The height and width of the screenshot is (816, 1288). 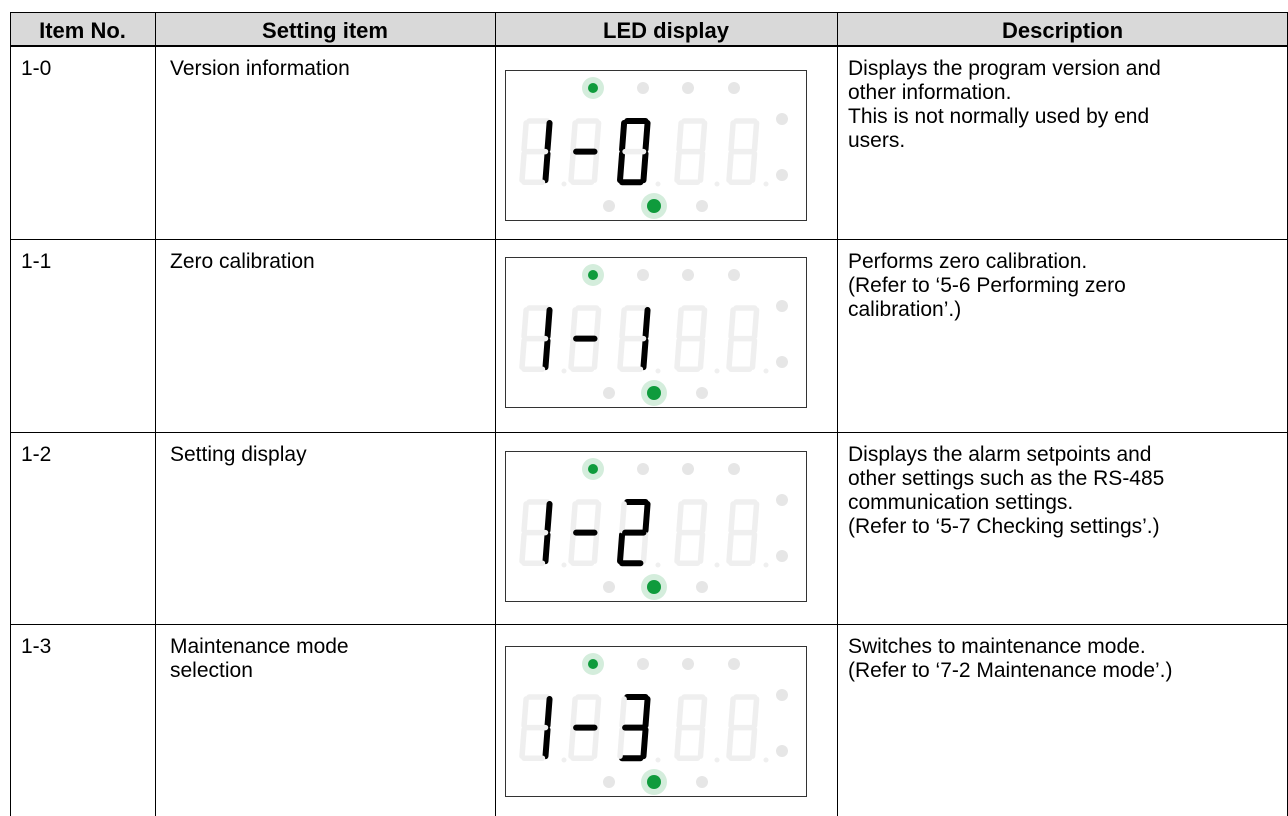 What do you see at coordinates (36, 646) in the screenshot?
I see `item-no: 1-3` at bounding box center [36, 646].